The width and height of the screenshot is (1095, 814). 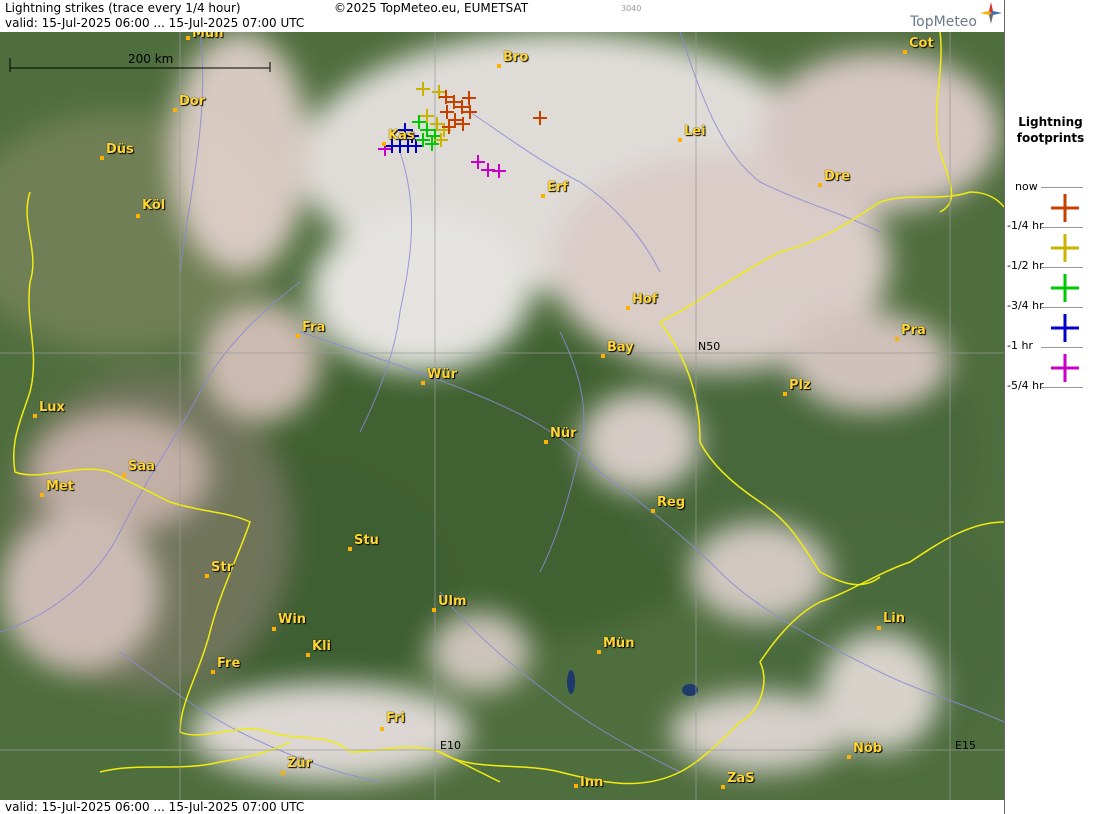 I want to click on legend-divider, so click(x=1062, y=187).